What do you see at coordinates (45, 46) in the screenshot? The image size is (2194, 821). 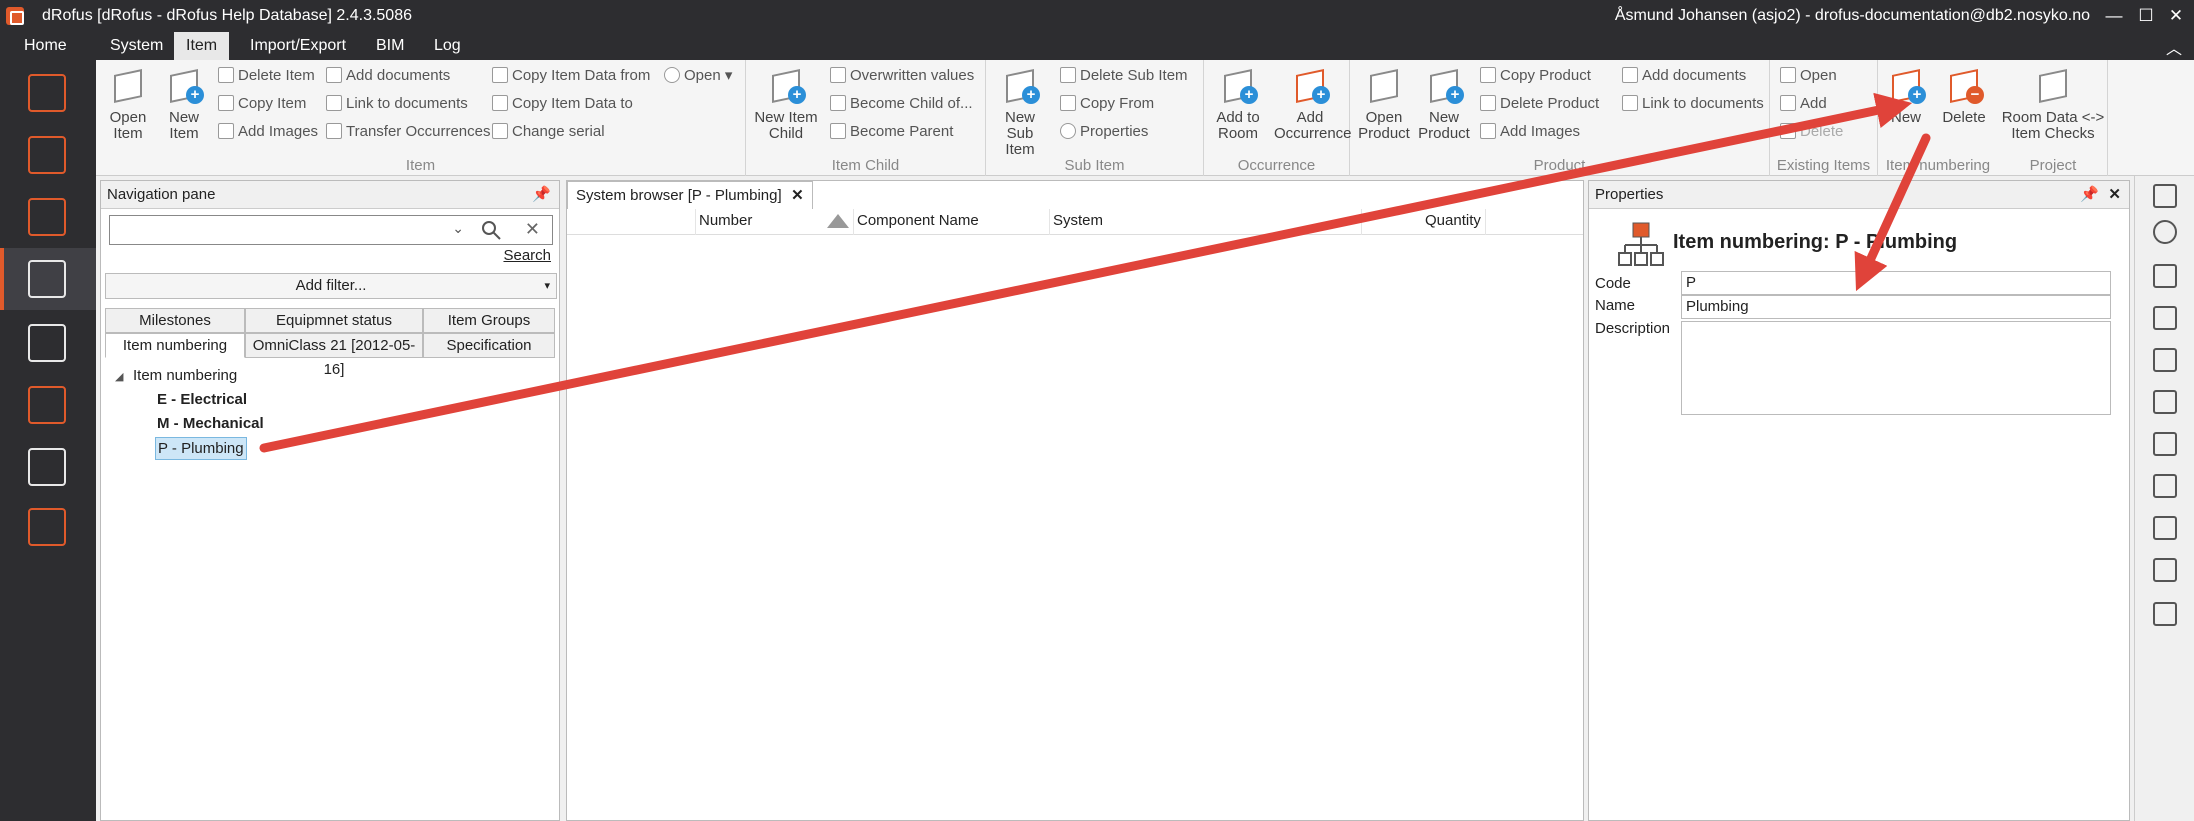 I see `tab-home: Home` at bounding box center [45, 46].